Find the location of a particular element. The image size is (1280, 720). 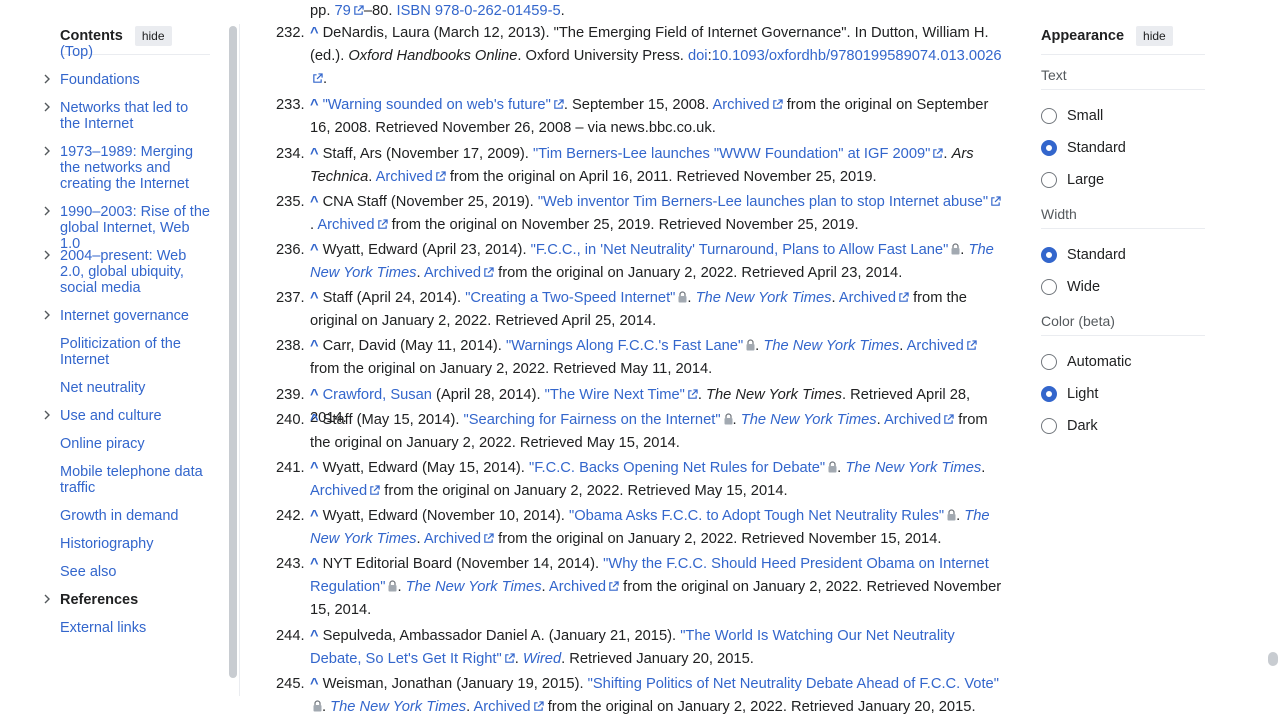

toc-item: Historiography is located at coordinates (135, 544).